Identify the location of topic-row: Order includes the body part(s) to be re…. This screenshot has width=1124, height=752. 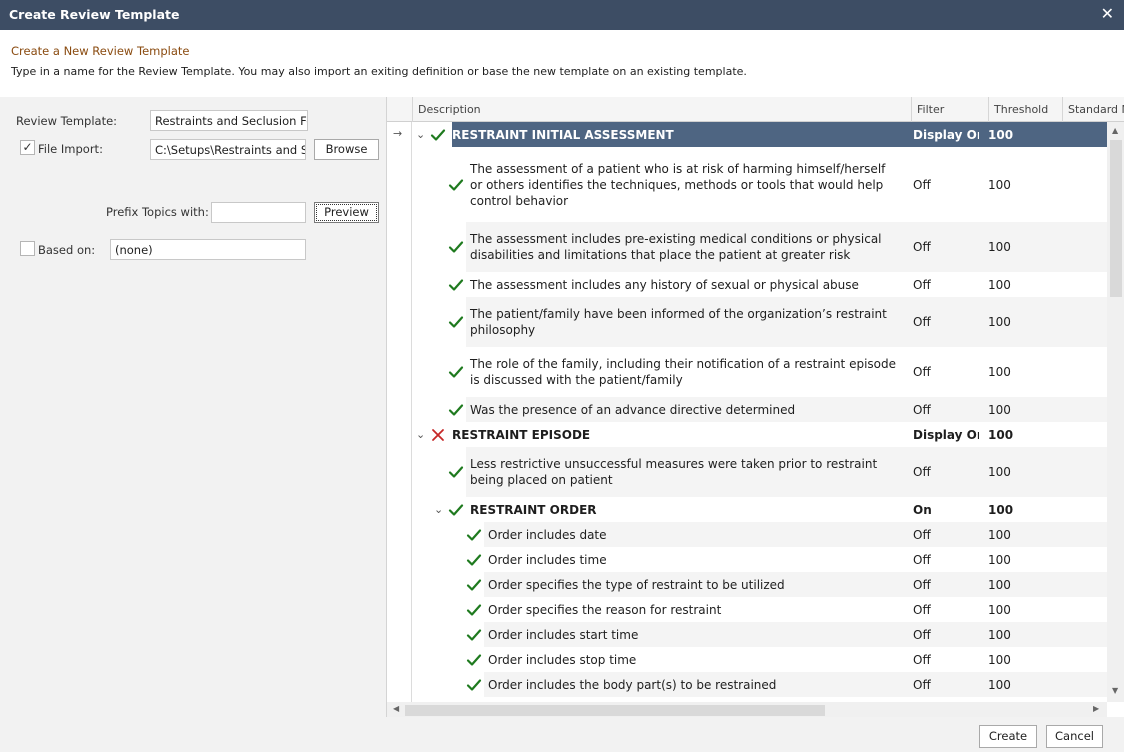
(760, 684).